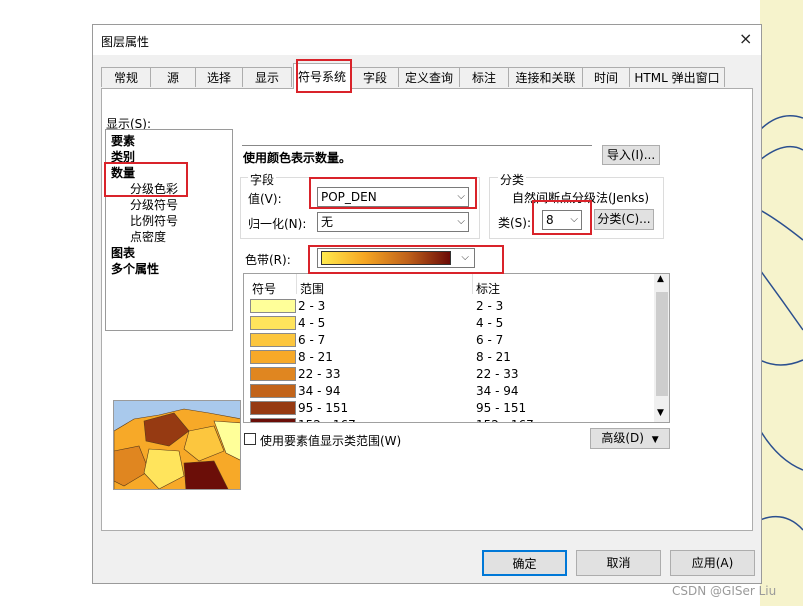 The height and width of the screenshot is (609, 803). What do you see at coordinates (484, 77) in the screenshot?
I see `tab-labels: 标注` at bounding box center [484, 77].